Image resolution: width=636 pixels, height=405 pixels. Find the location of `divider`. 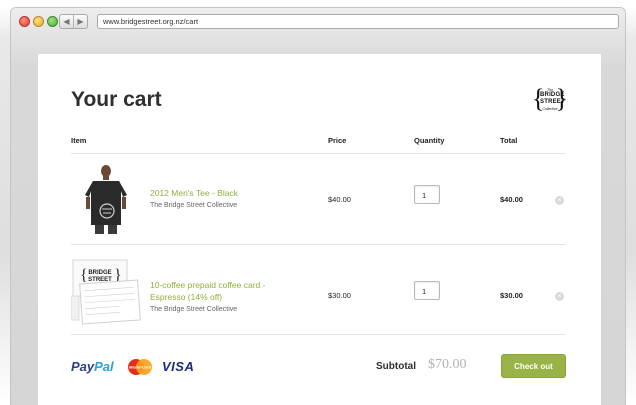

divider is located at coordinates (318, 334).